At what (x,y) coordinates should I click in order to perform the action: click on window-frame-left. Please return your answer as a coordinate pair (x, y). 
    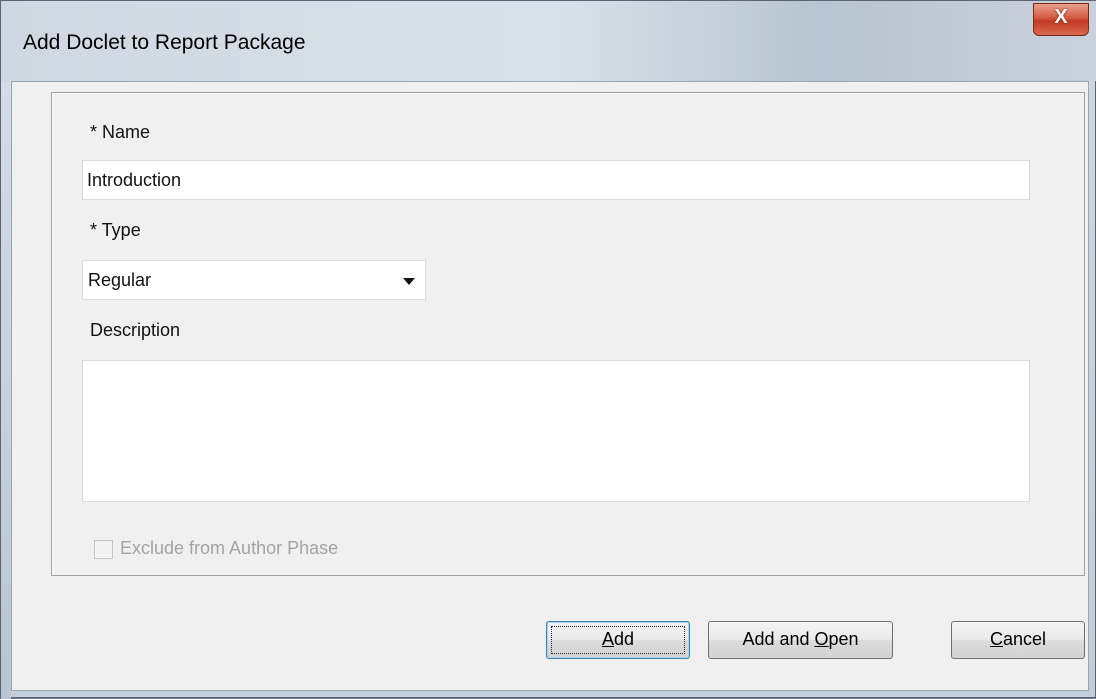
    Looking at the image, I should click on (6, 390).